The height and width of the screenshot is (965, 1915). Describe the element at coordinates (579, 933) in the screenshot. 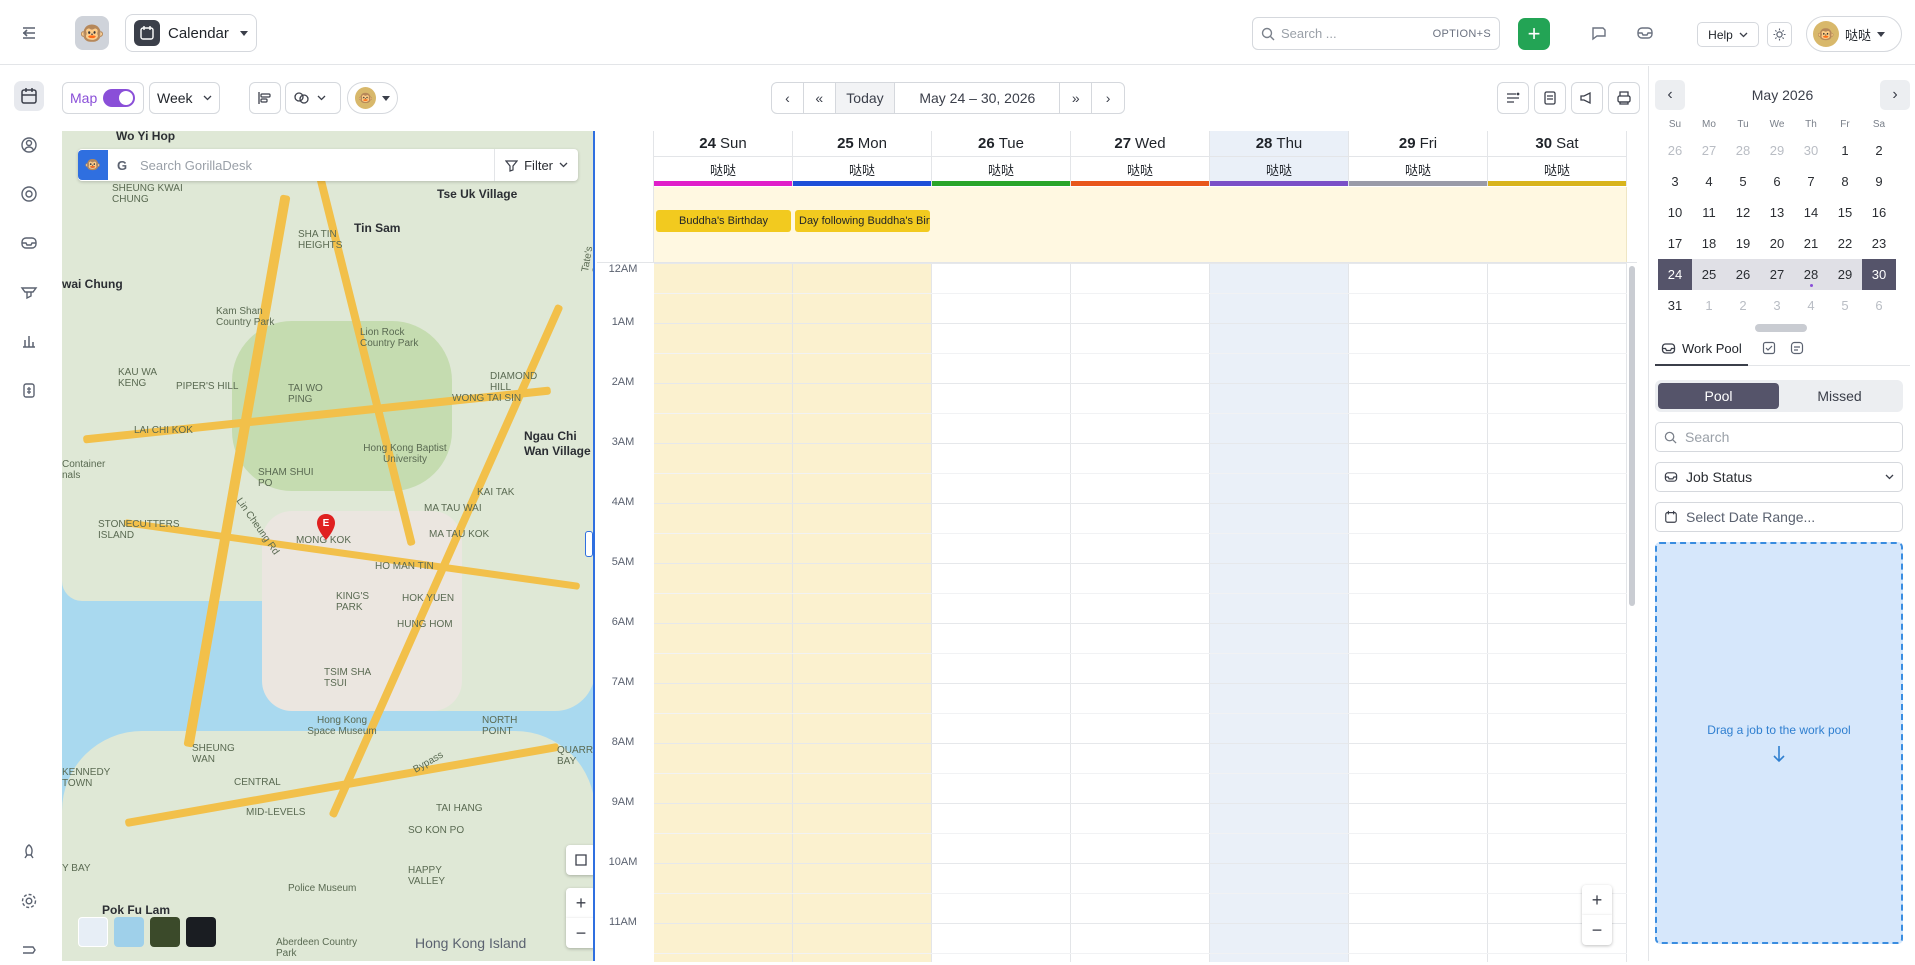

I see `map-zoom-out-button: −` at that location.